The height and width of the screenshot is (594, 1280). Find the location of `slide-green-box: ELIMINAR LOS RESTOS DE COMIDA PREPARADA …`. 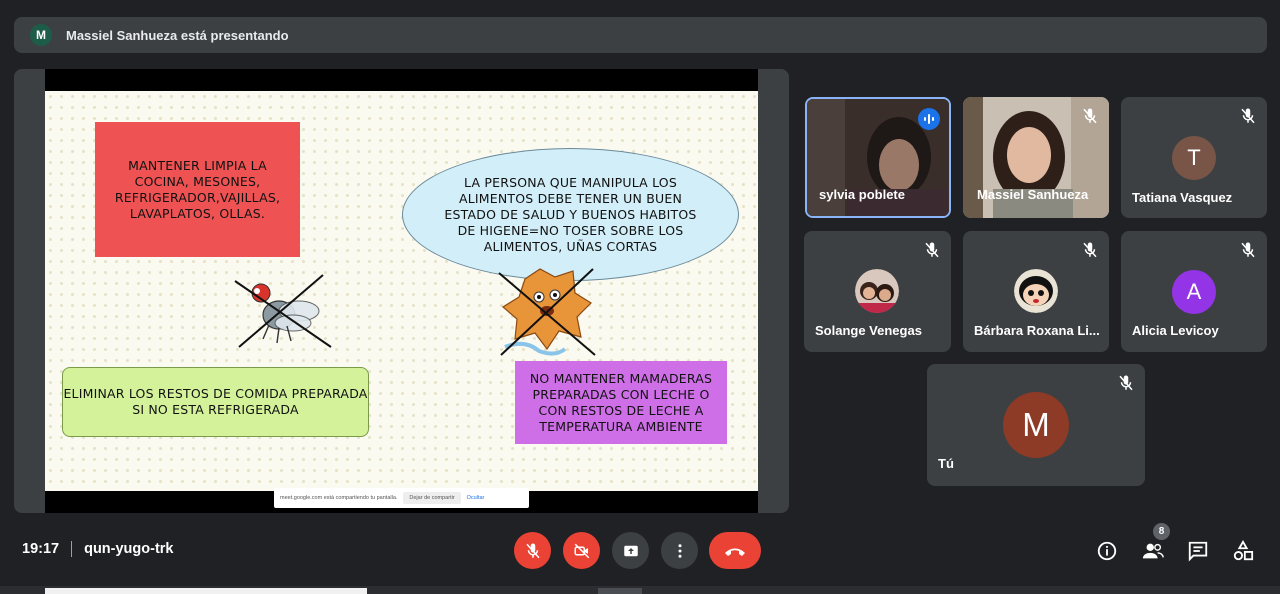

slide-green-box: ELIMINAR LOS RESTOS DE COMIDA PREPARADA … is located at coordinates (215, 402).